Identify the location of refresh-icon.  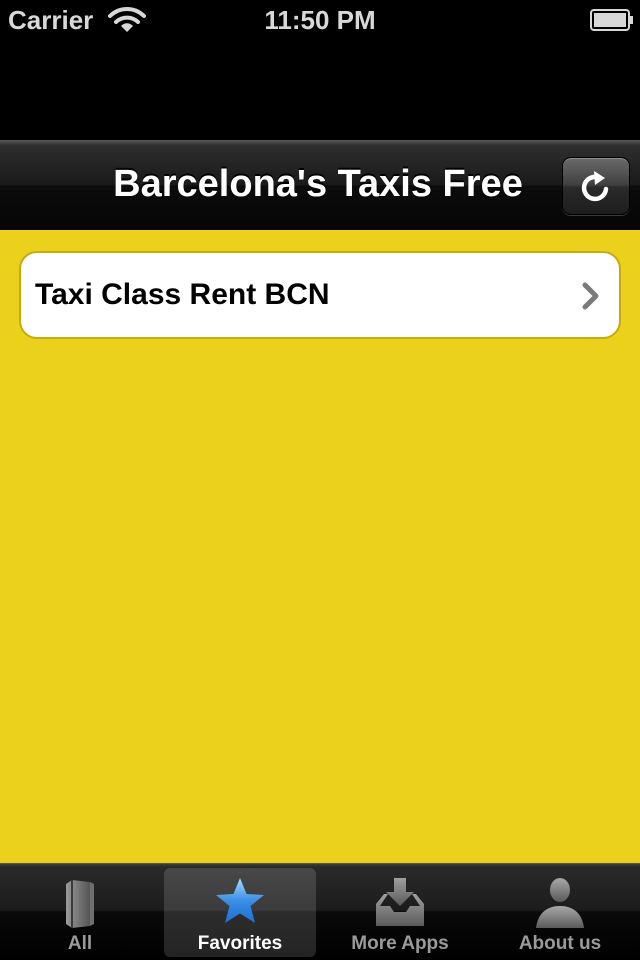
(595, 186).